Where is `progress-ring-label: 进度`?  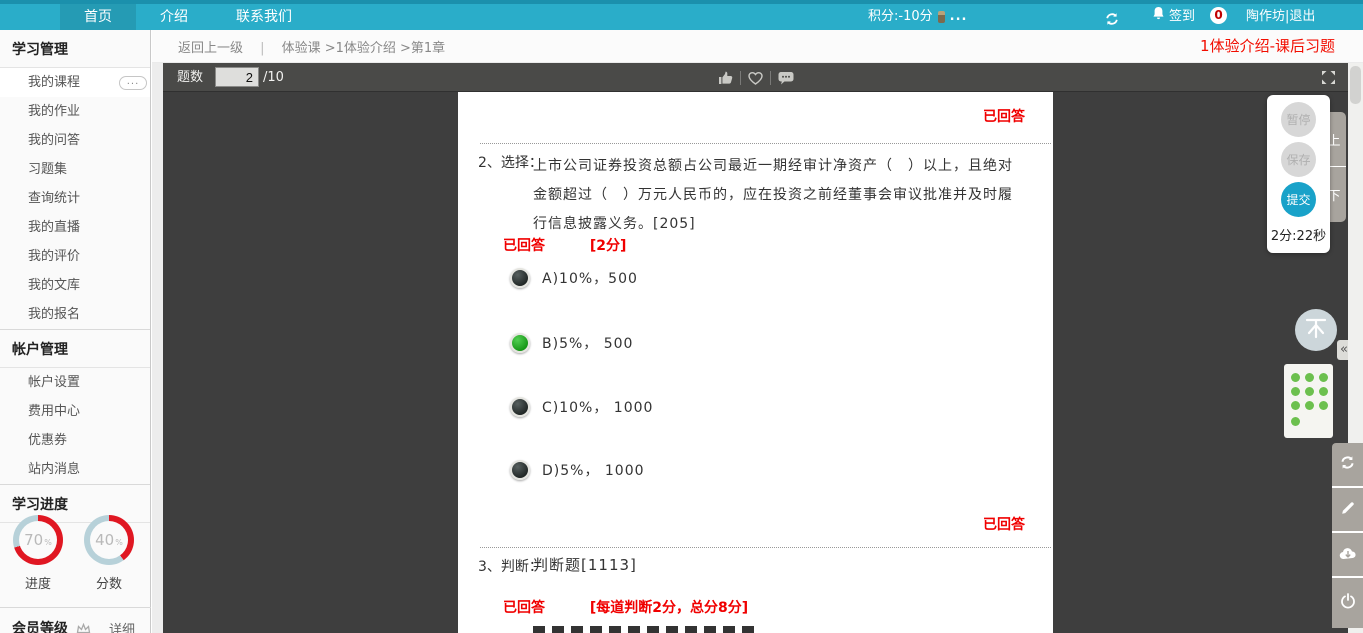
progress-ring-label: 进度 is located at coordinates (37, 584).